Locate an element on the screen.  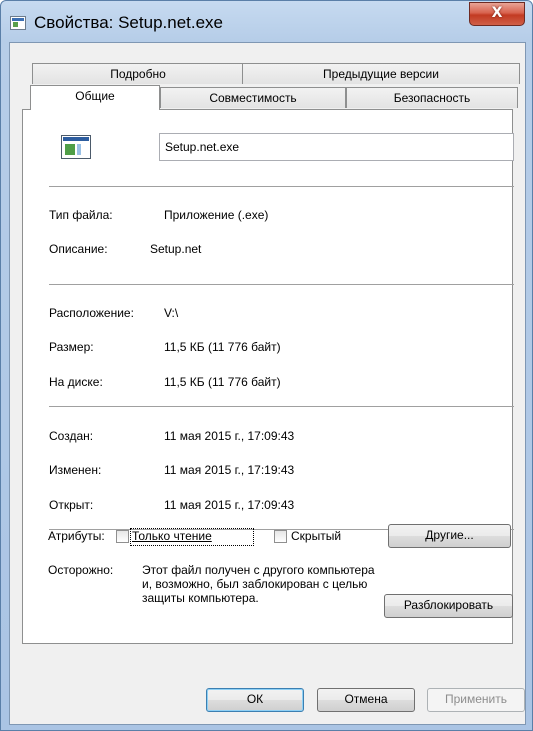
location-value: V:\ is located at coordinates (171, 313).